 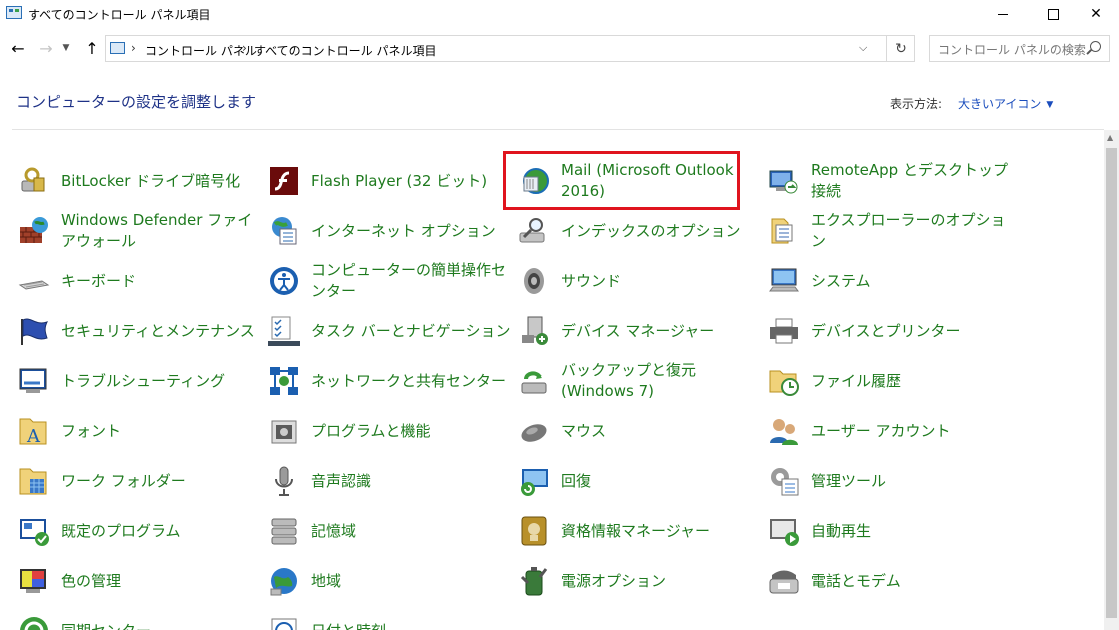 What do you see at coordinates (900, 48) in the screenshot?
I see `refresh-button: ↻` at bounding box center [900, 48].